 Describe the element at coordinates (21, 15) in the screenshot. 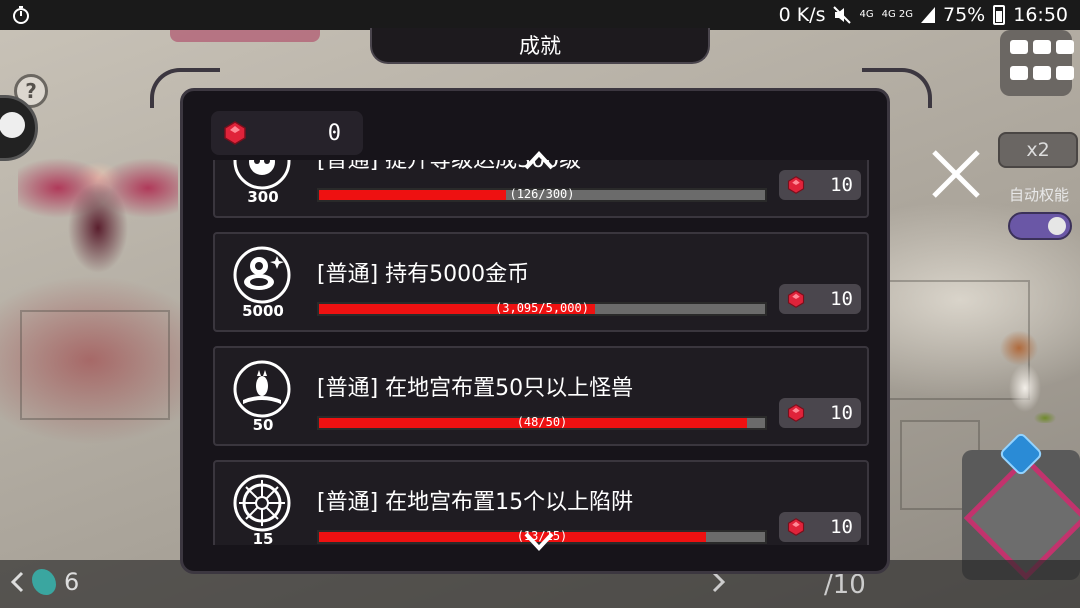

I see `stopwatch-icon` at that location.